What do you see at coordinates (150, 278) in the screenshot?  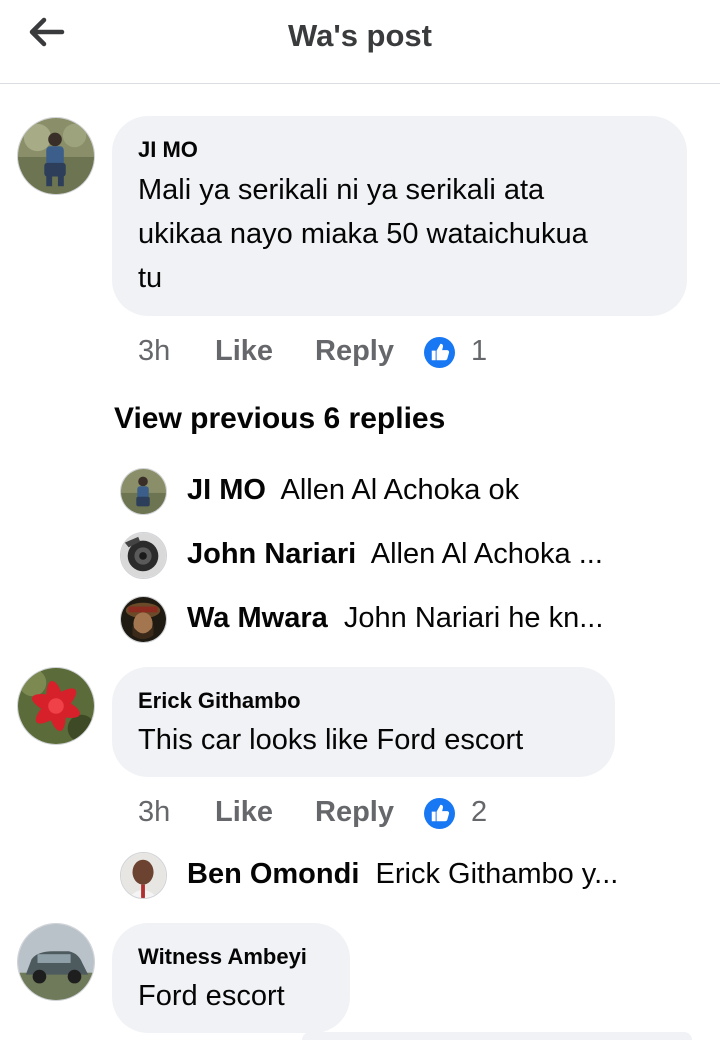 I see `comment-text-line: tu` at bounding box center [150, 278].